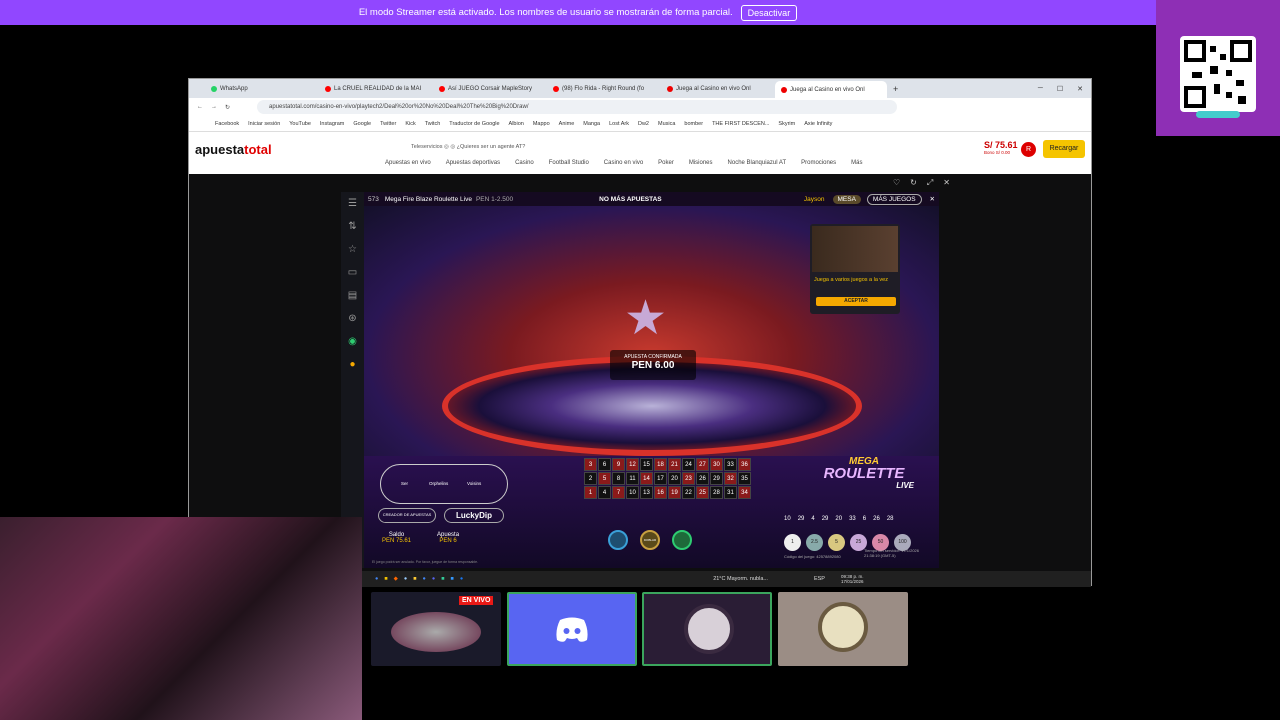 This screenshot has width=1280, height=720. What do you see at coordinates (786, 124) in the screenshot?
I see `bookmark-item: Skyrim` at bounding box center [786, 124].